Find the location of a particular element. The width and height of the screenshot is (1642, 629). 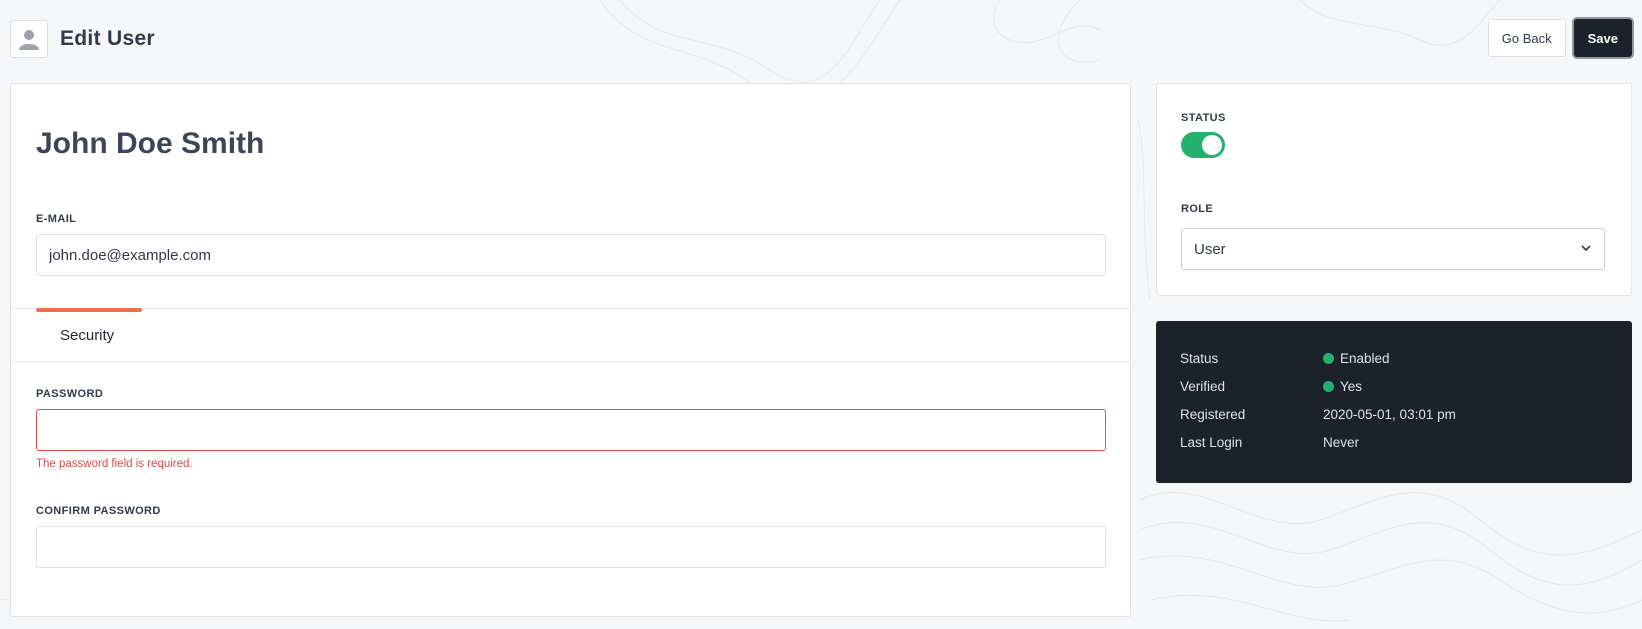

password-label: PASSWORD is located at coordinates (70, 394).